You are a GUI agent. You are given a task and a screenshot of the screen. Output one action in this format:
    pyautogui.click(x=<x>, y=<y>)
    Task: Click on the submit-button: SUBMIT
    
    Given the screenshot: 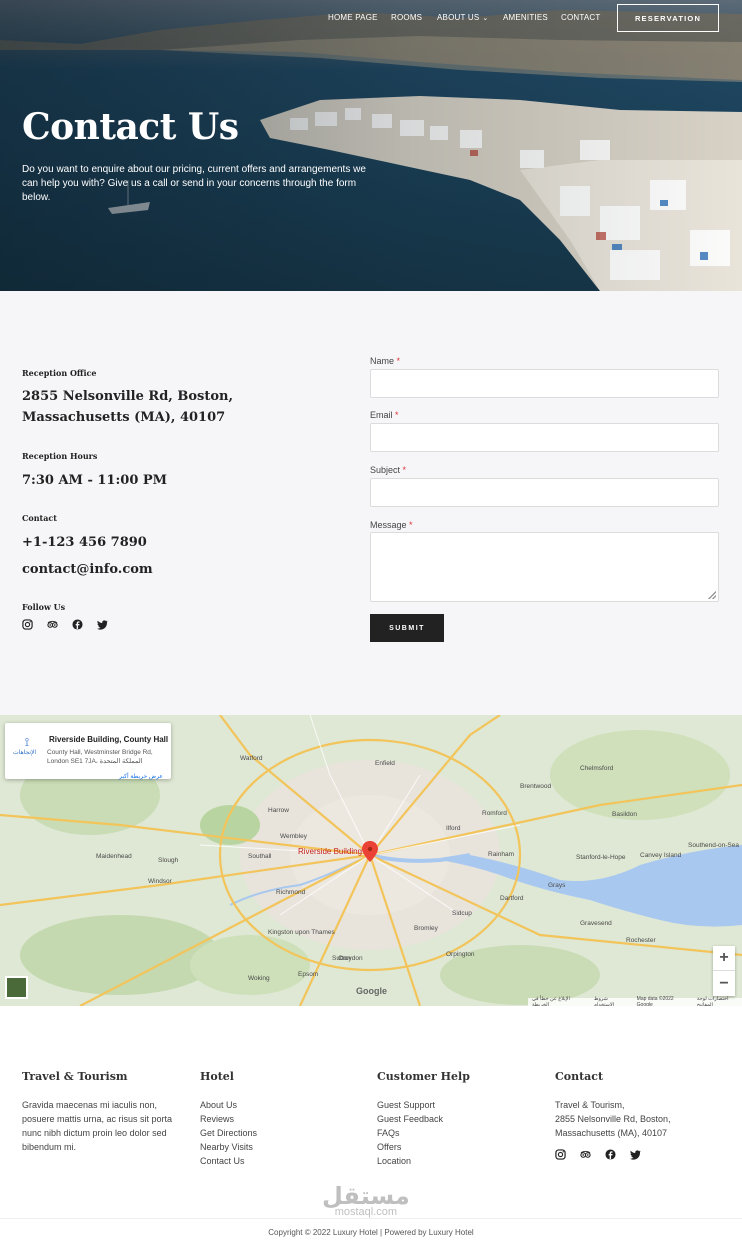 What is the action you would take?
    pyautogui.click(x=407, y=628)
    